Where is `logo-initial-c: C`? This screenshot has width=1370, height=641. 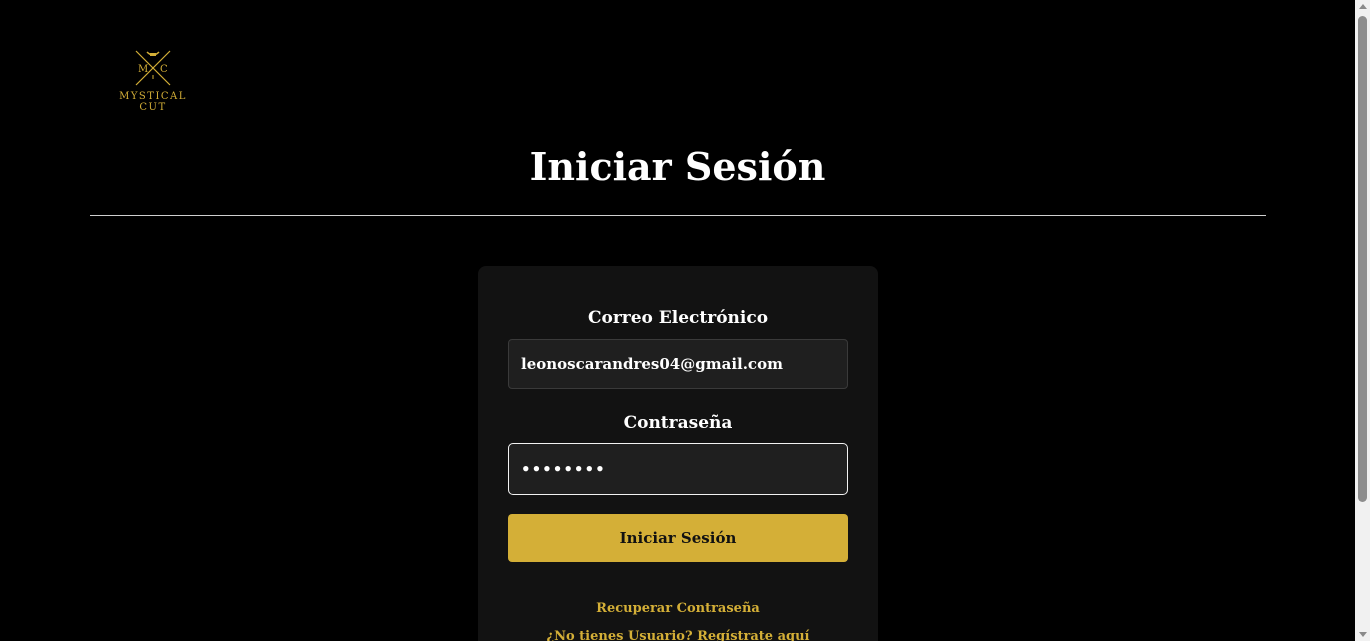 logo-initial-c: C is located at coordinates (164, 69).